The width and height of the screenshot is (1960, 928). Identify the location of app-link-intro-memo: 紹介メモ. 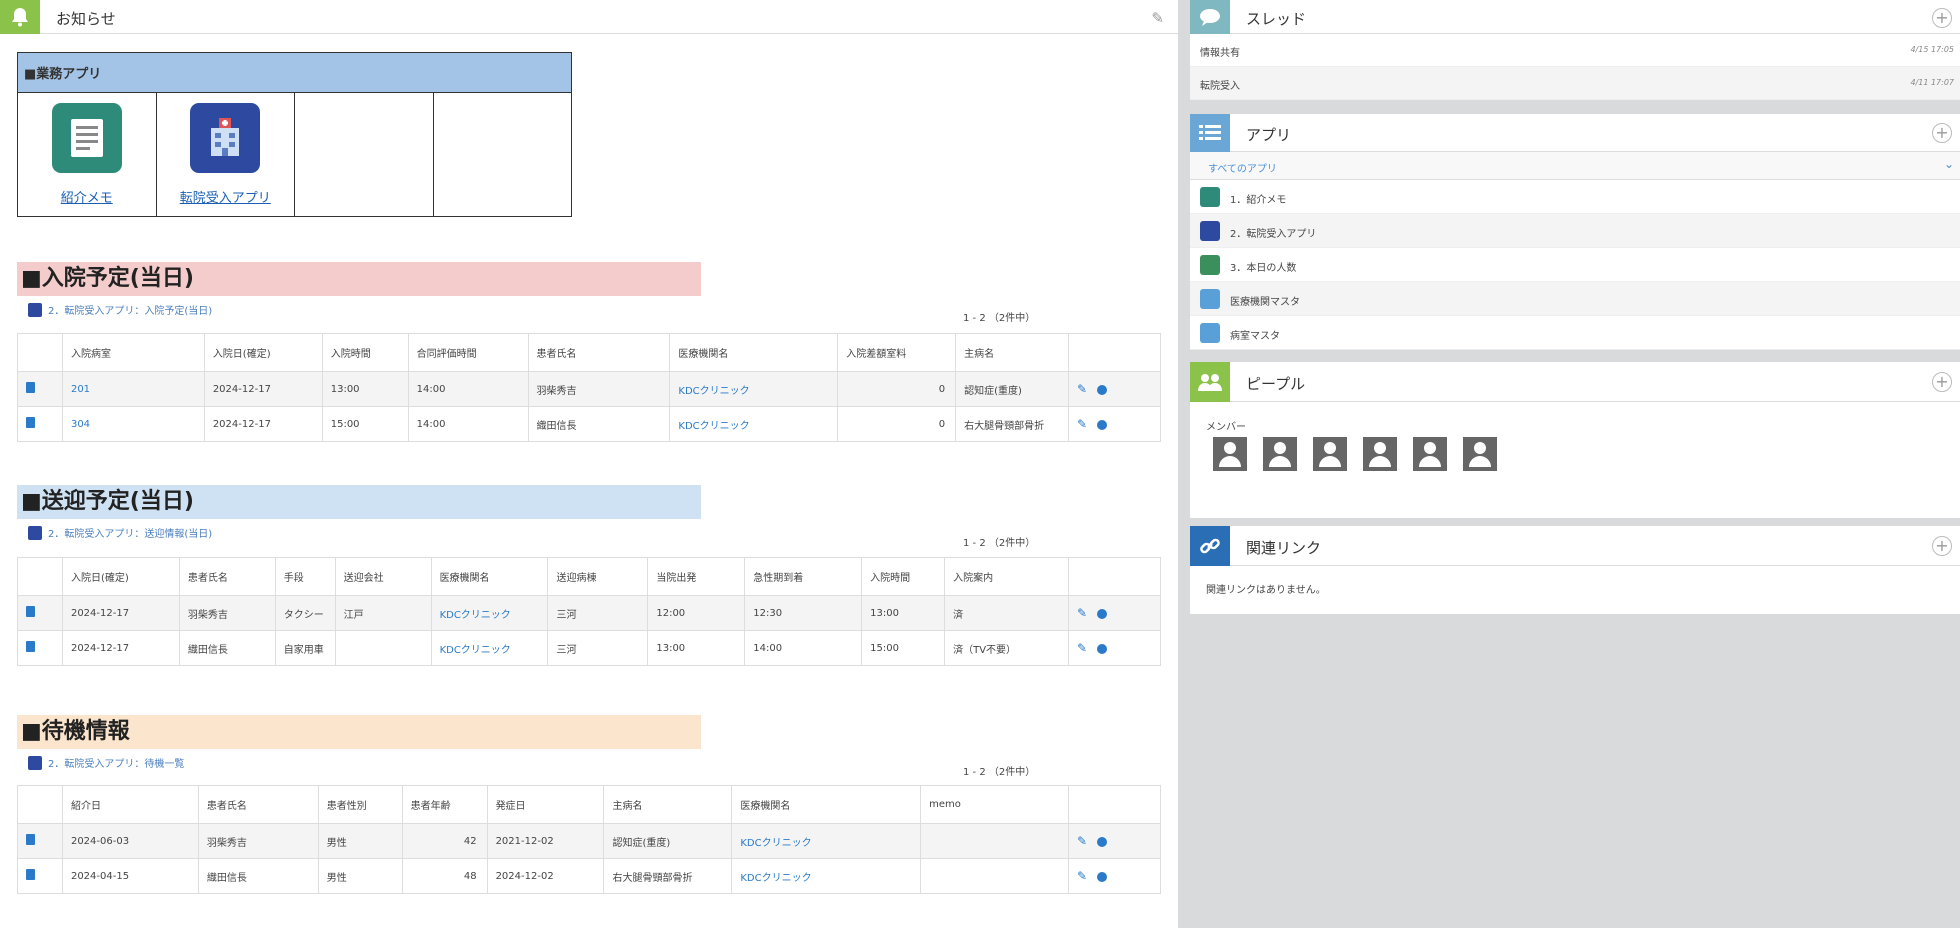
(87, 198).